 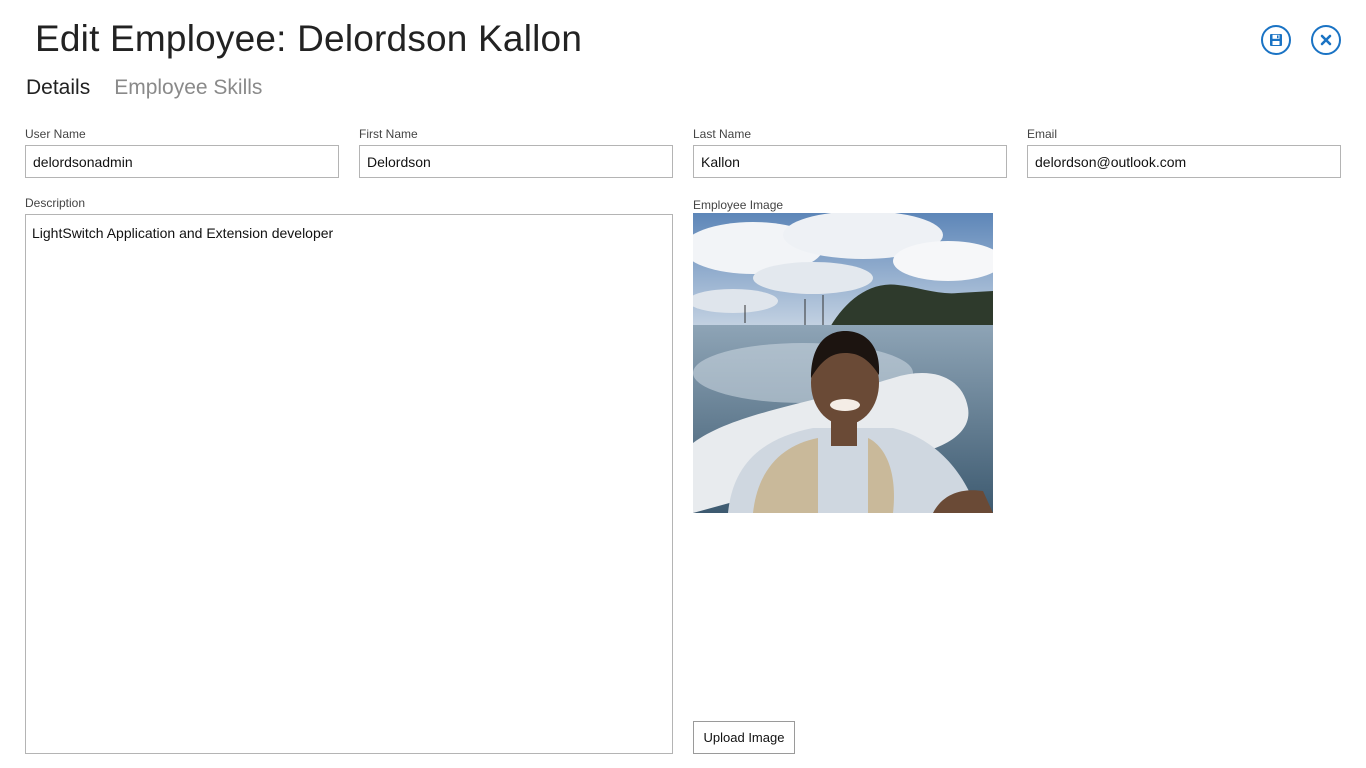 I want to click on first-name-label: First Name, so click(x=388, y=134).